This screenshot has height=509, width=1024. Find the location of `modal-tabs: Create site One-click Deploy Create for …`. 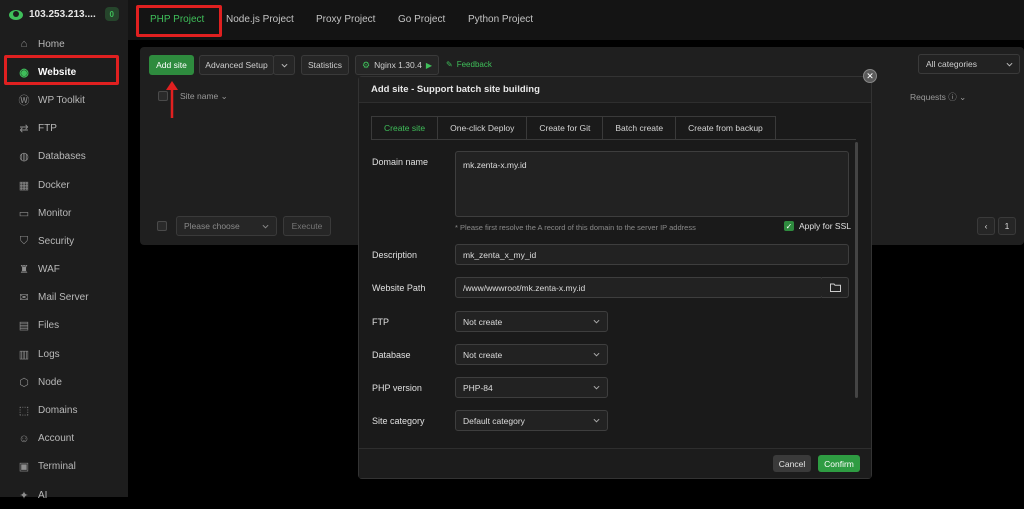

modal-tabs: Create site One-click Deploy Create for … is located at coordinates (573, 128).